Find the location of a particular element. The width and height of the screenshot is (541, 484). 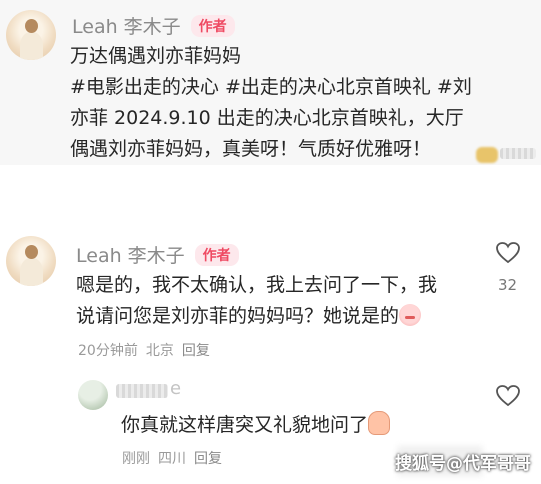

reply-text: 你真就这样唐突又礼貌地问了 is located at coordinates (245, 425).